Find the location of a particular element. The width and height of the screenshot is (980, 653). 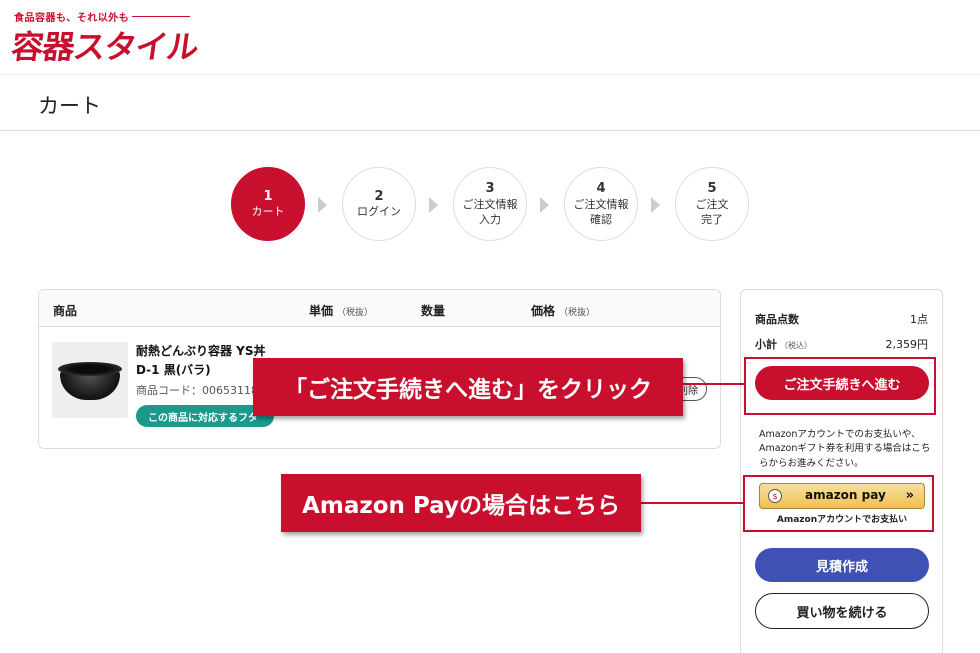

product-image is located at coordinates (90, 380).